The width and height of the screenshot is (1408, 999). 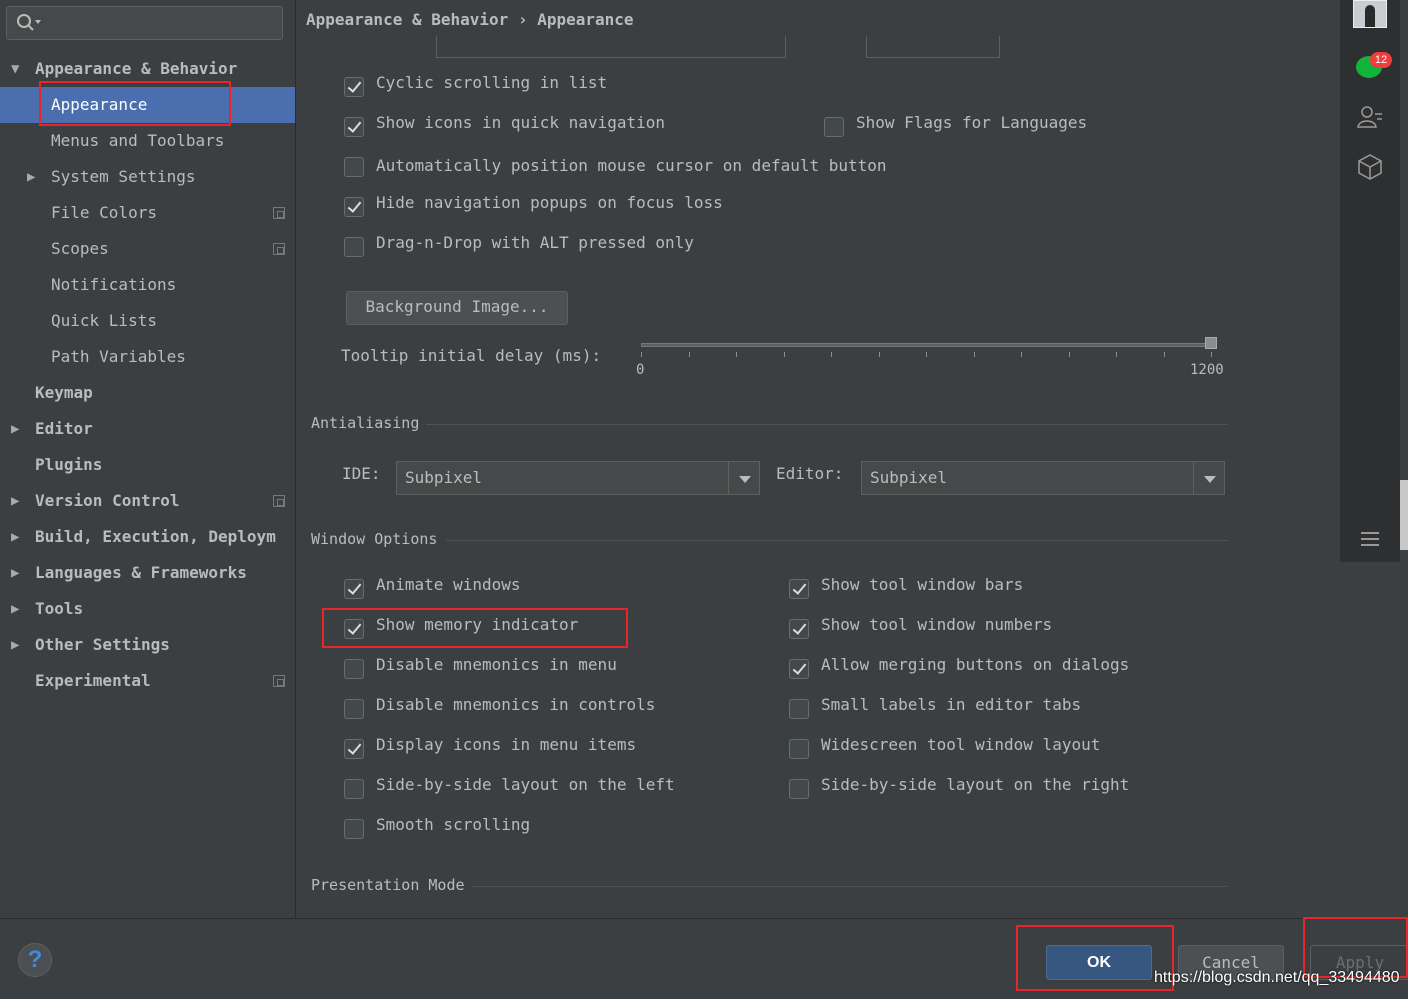 What do you see at coordinates (147, 609) in the screenshot?
I see `sidebar-item-tools: ▶ Tools` at bounding box center [147, 609].